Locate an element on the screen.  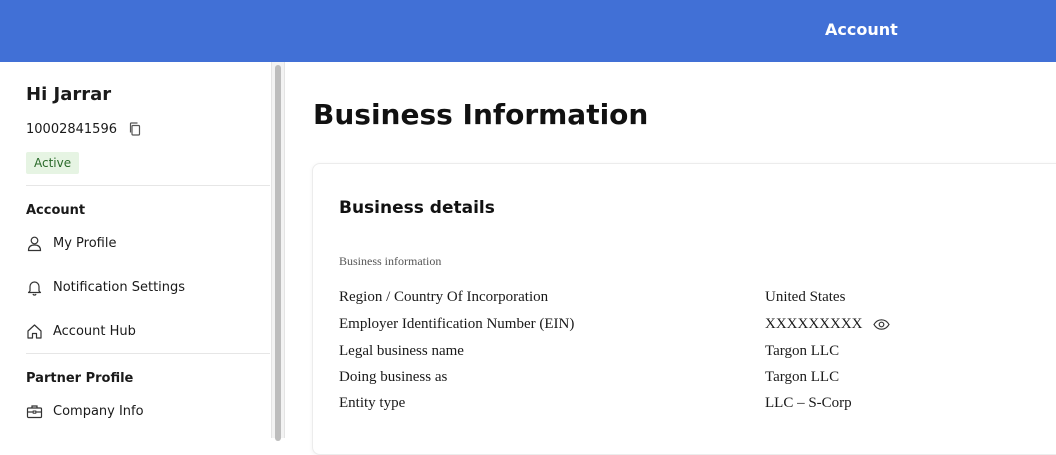
sidebar-item-label: Account Hub is located at coordinates (94, 331).